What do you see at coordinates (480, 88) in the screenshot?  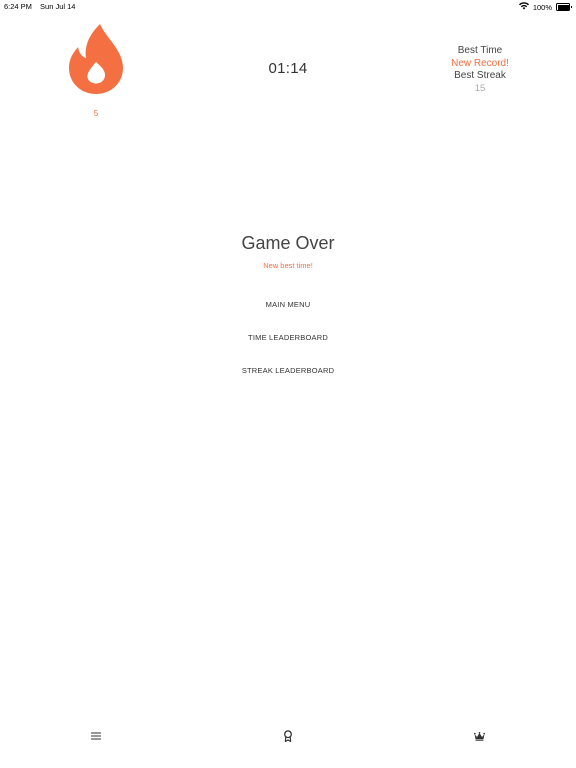 I see `best-streak-value: 15` at bounding box center [480, 88].